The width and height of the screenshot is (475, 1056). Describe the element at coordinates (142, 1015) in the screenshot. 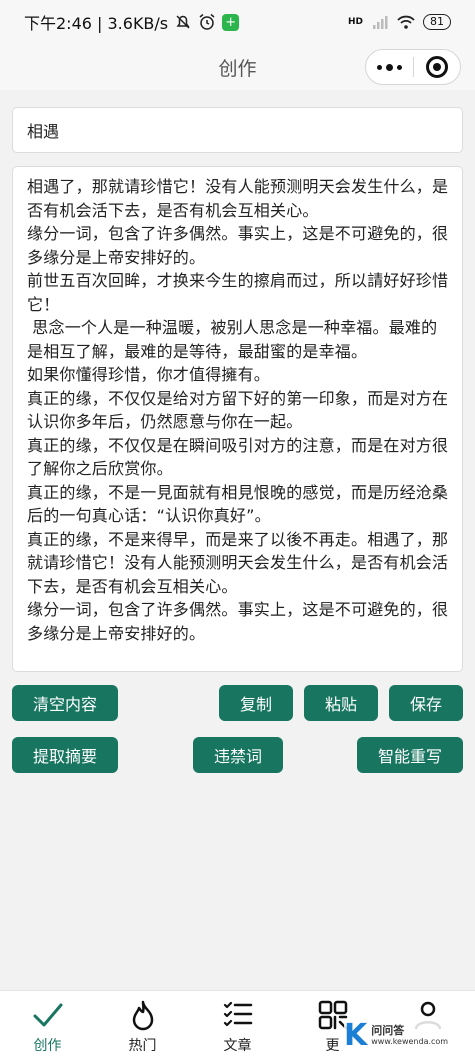

I see `flame-icon` at that location.